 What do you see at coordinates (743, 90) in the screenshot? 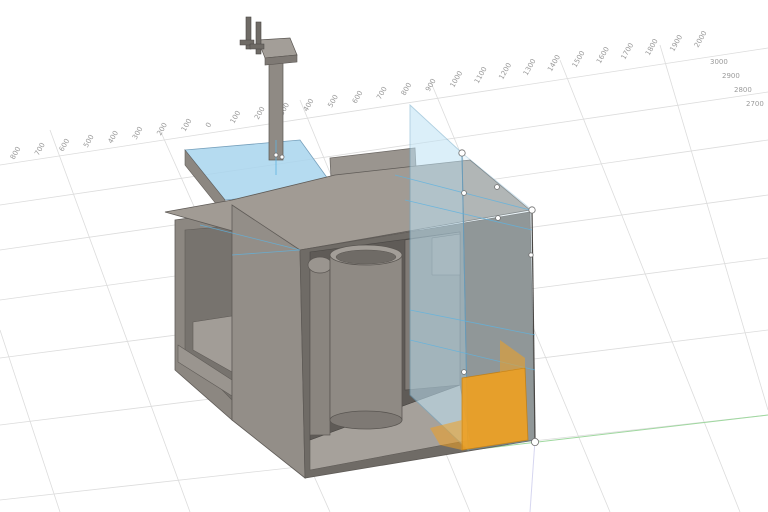
I see `ruler-right-tick: 2800` at bounding box center [743, 90].